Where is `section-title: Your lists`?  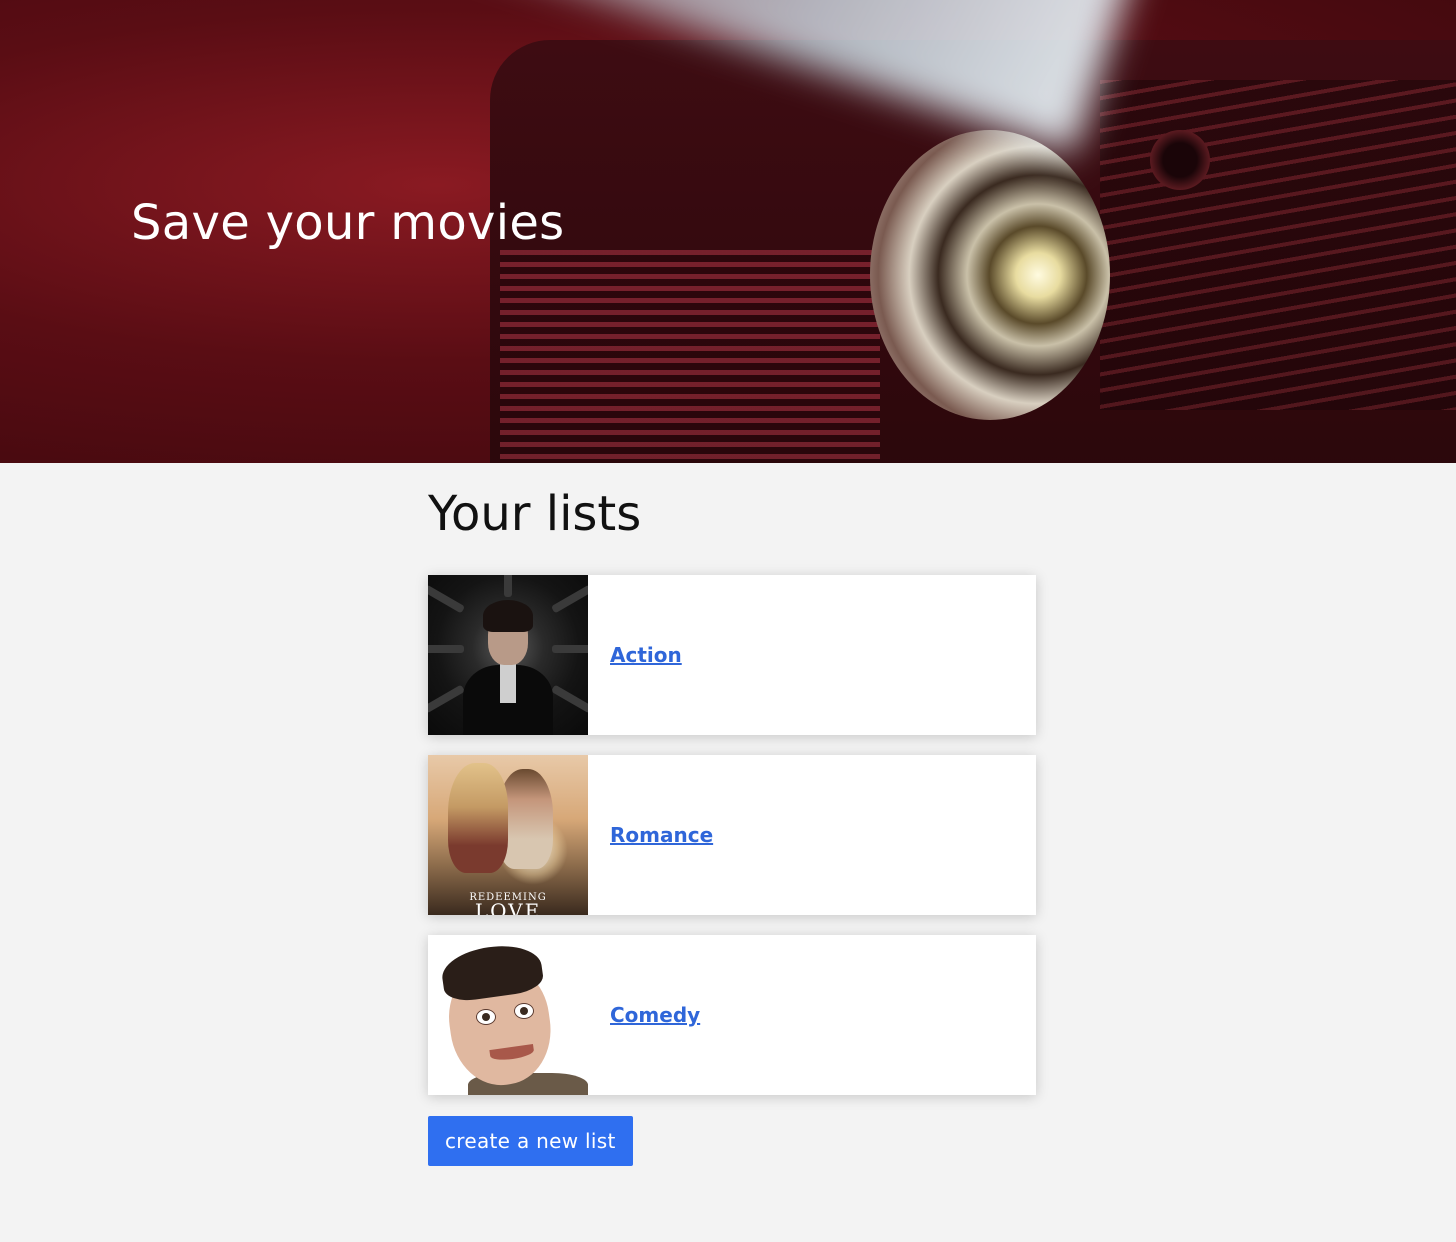
section-title: Your lists is located at coordinates (535, 514).